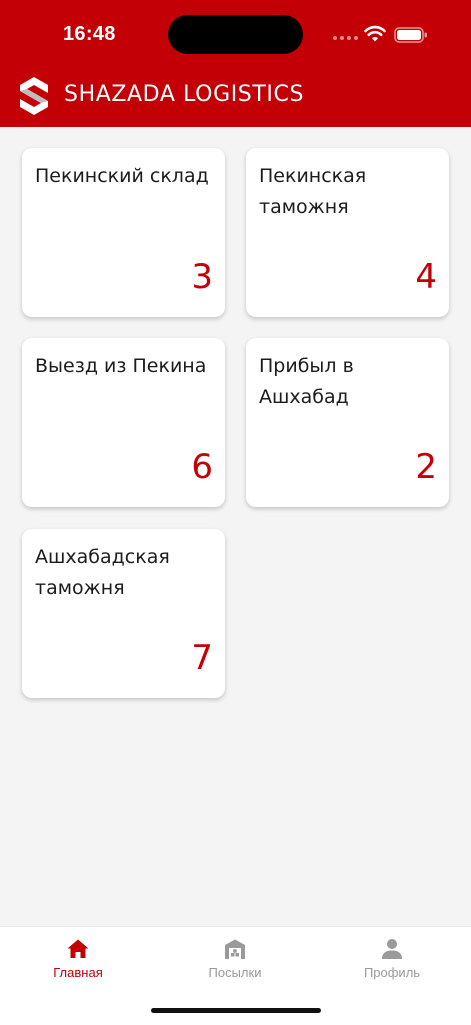 This screenshot has height=1025, width=471. Describe the element at coordinates (426, 277) in the screenshot. I see `card-count: 4` at that location.